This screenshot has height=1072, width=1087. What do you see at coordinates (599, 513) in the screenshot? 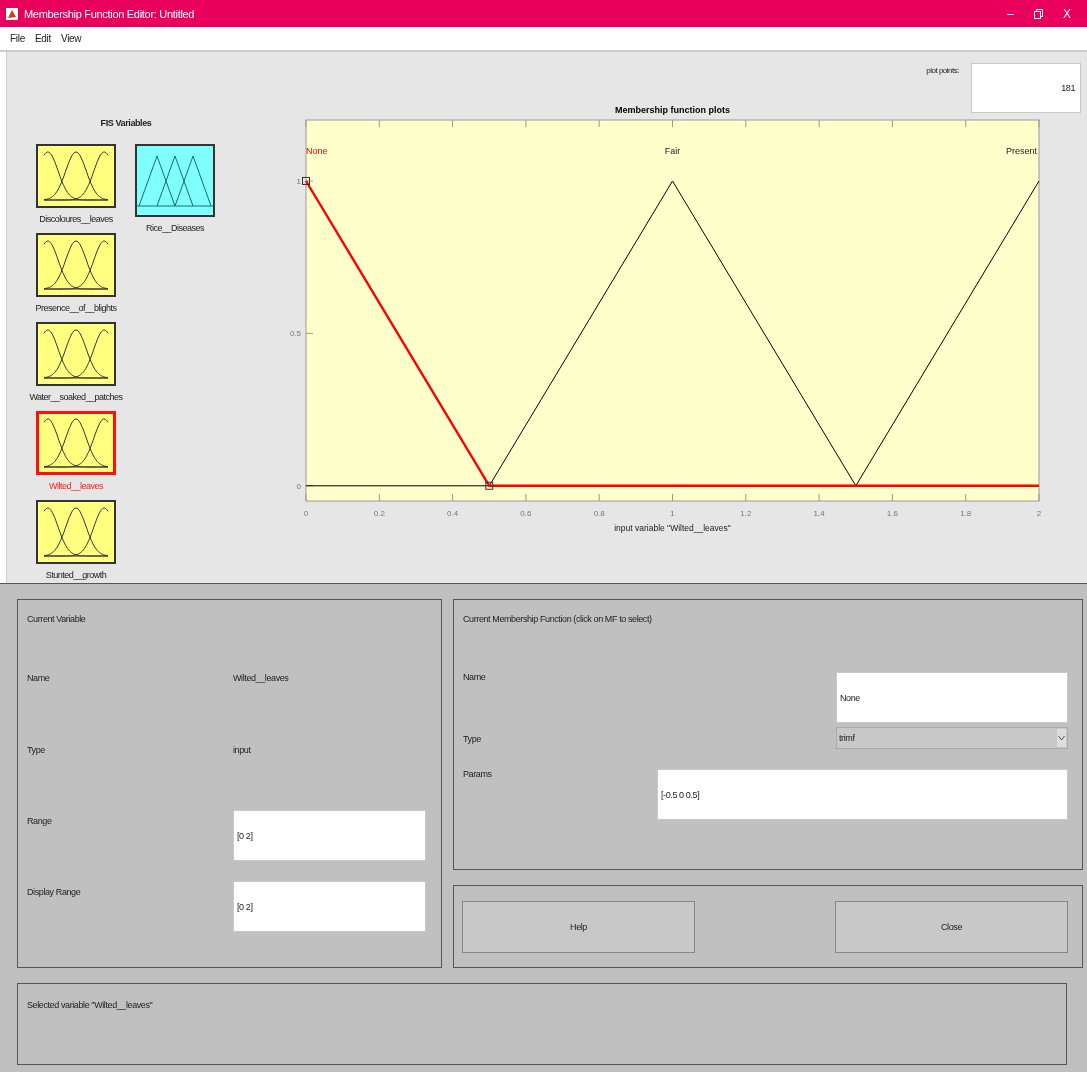
I see `x-tick-label: 0.8` at bounding box center [599, 513].